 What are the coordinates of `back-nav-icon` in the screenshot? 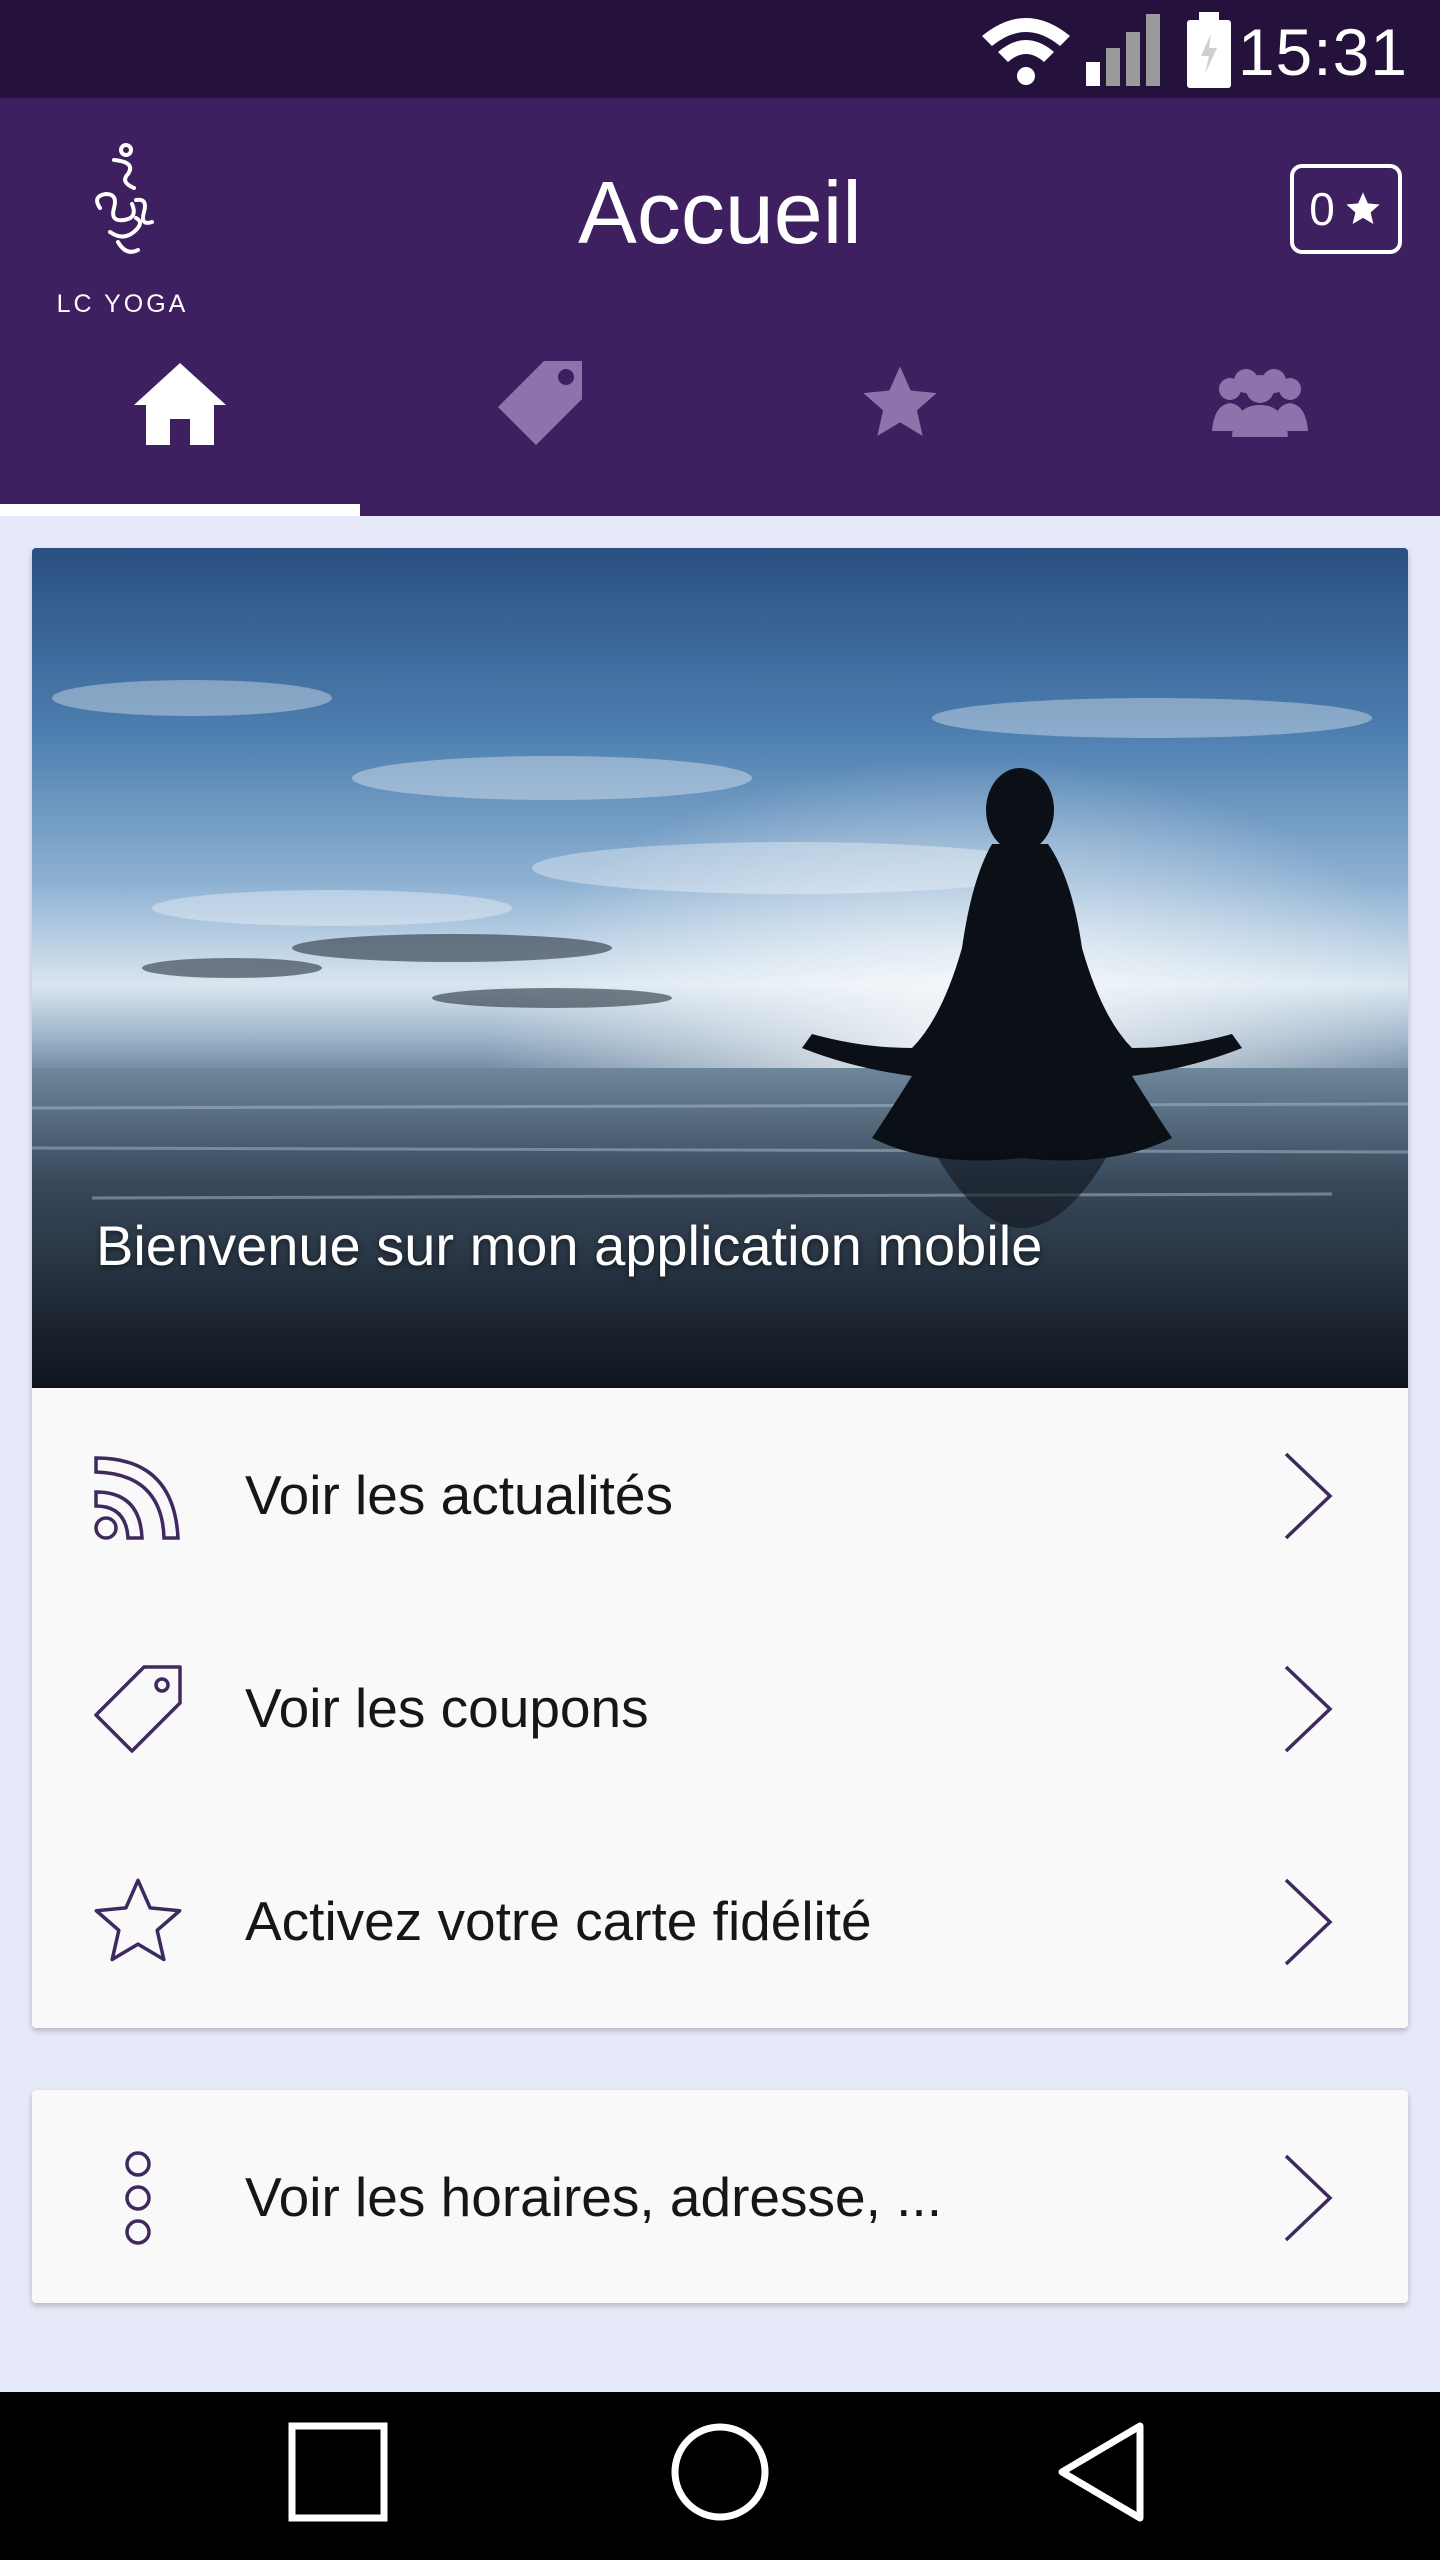 It's located at (1102, 2473).